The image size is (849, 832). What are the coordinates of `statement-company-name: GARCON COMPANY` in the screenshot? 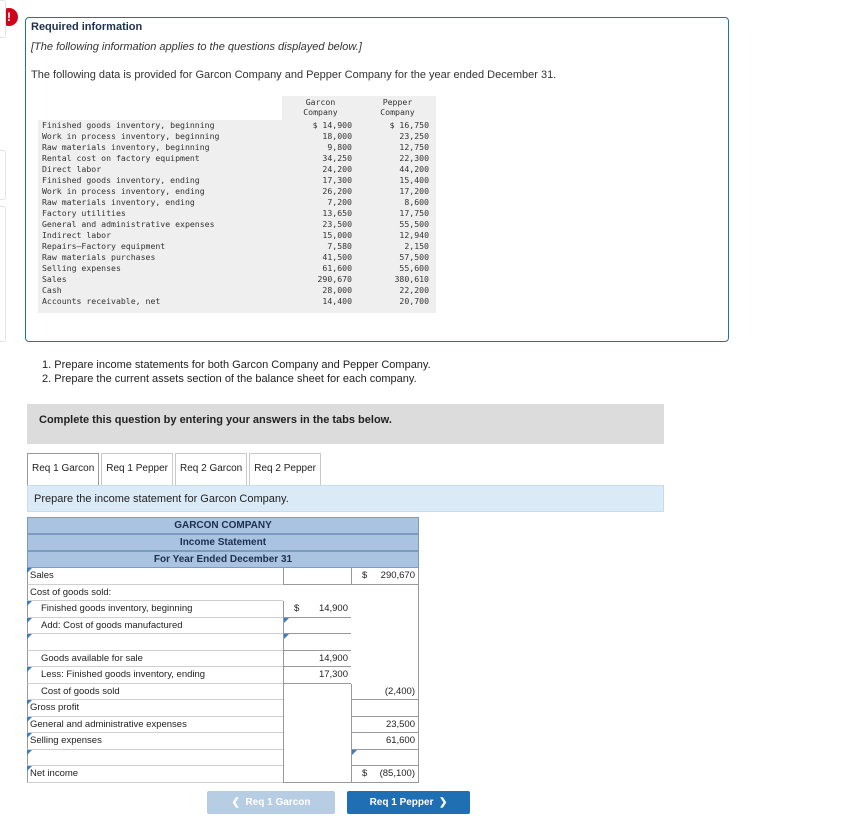 It's located at (223, 525).